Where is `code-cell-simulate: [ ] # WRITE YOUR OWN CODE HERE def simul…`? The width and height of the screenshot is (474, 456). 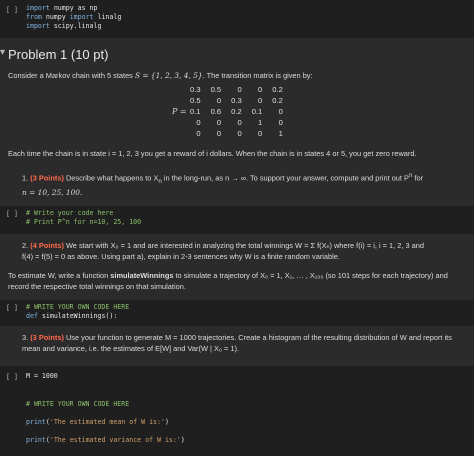
code-cell-simulate: [ ] # WRITE YOUR OWN CODE HERE def simul… is located at coordinates (237, 313).